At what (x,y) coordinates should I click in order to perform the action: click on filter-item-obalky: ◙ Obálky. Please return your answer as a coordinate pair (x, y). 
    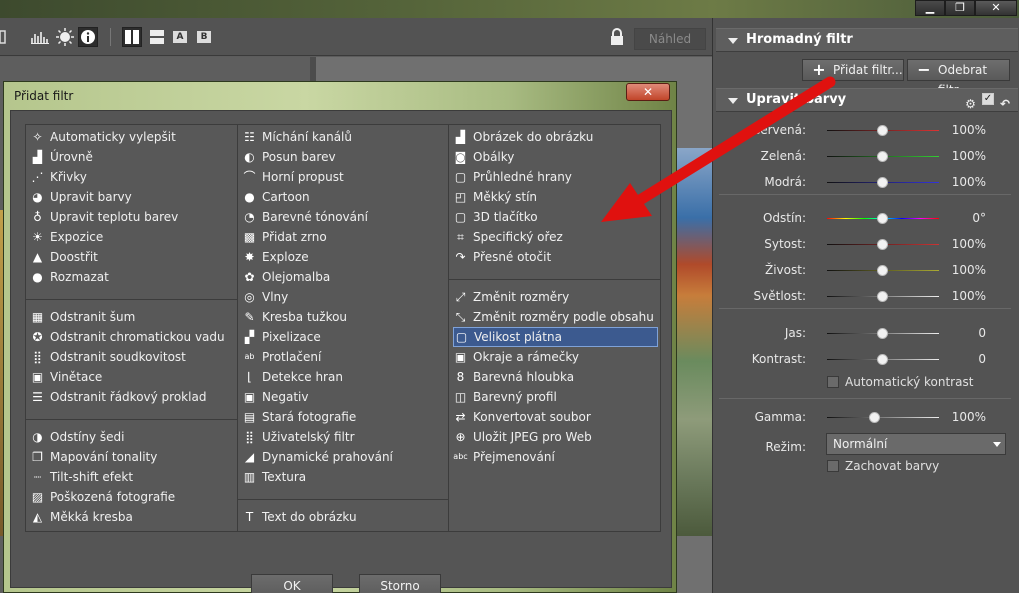
    Looking at the image, I should click on (555, 157).